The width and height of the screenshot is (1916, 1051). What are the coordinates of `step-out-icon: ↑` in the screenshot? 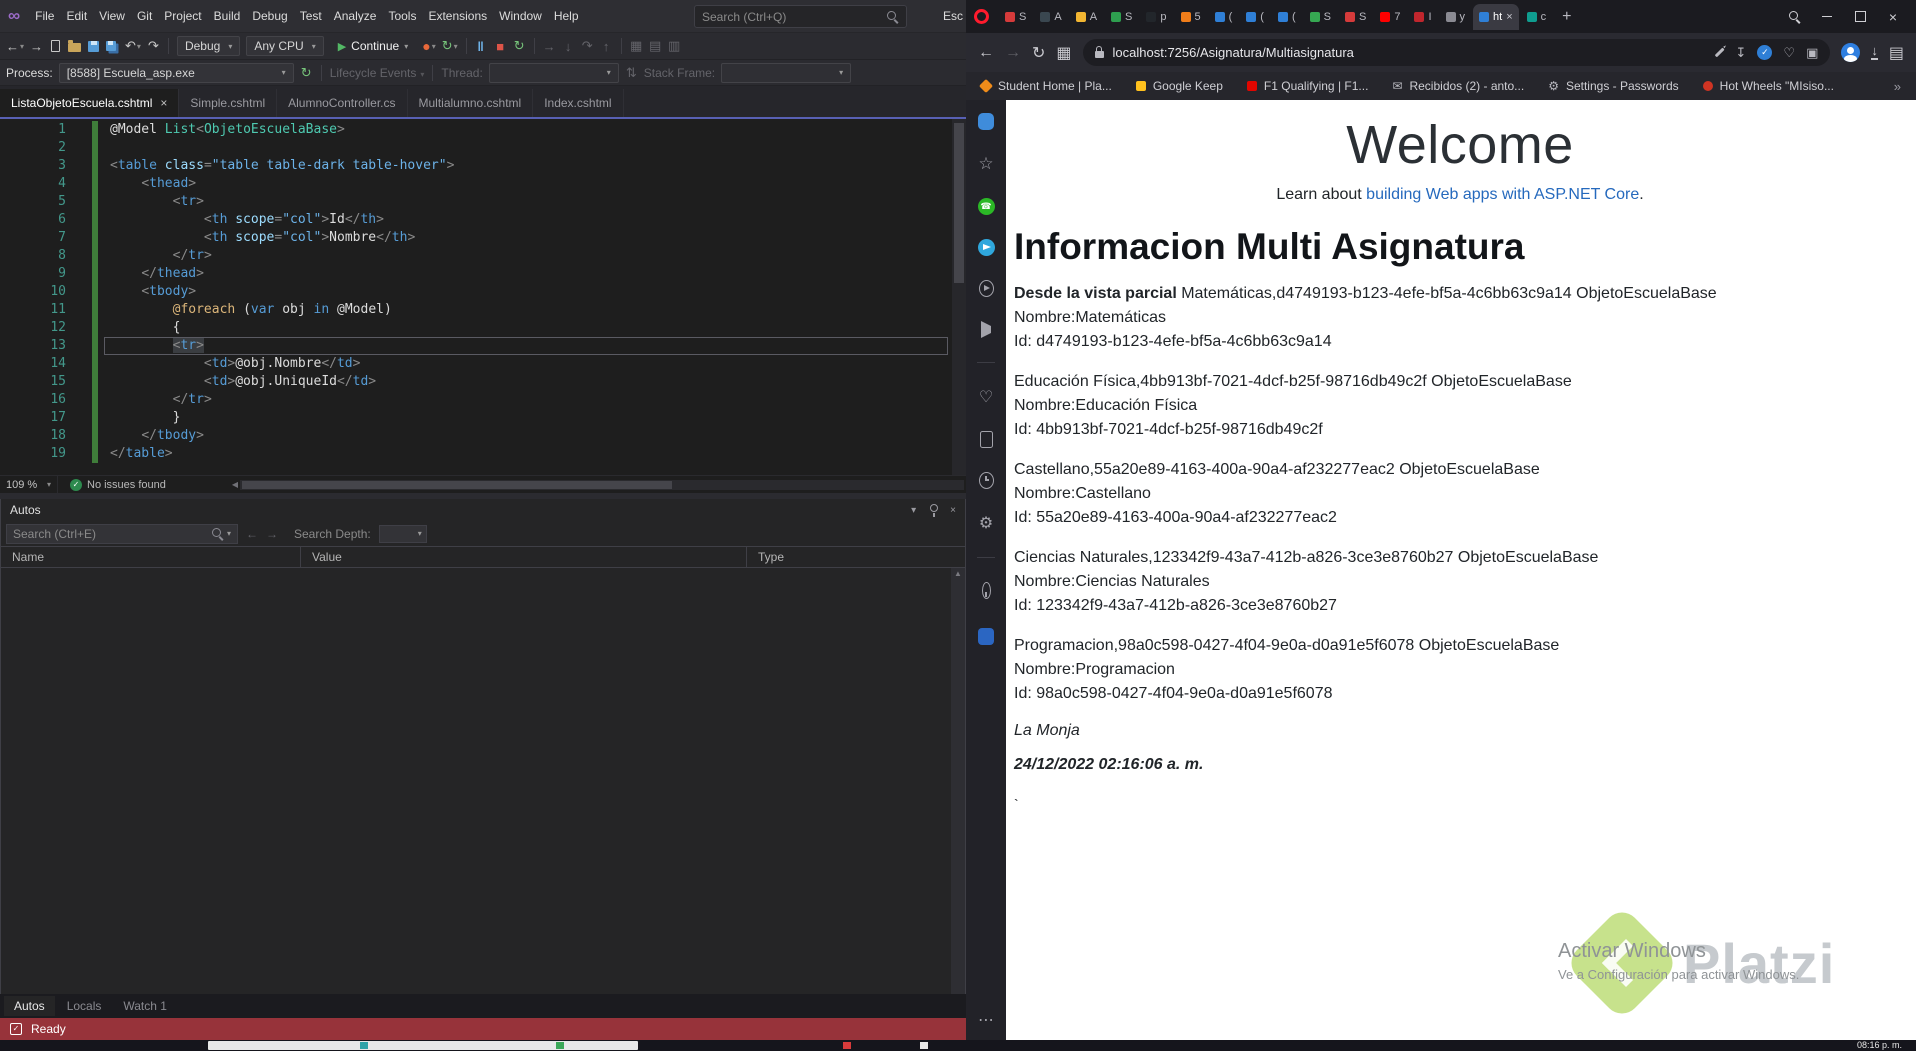 It's located at (606, 46).